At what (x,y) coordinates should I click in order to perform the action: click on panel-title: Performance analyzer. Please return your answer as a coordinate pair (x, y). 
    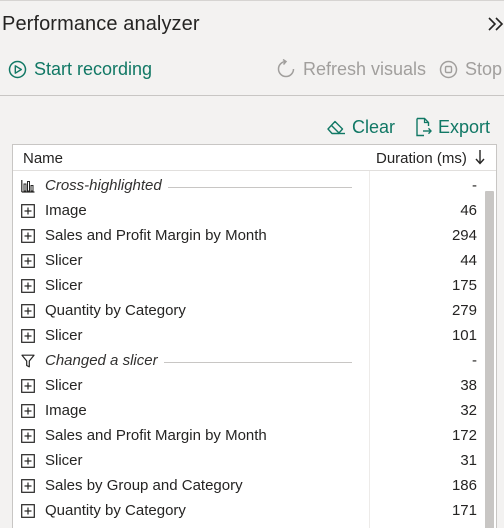
    Looking at the image, I should click on (101, 24).